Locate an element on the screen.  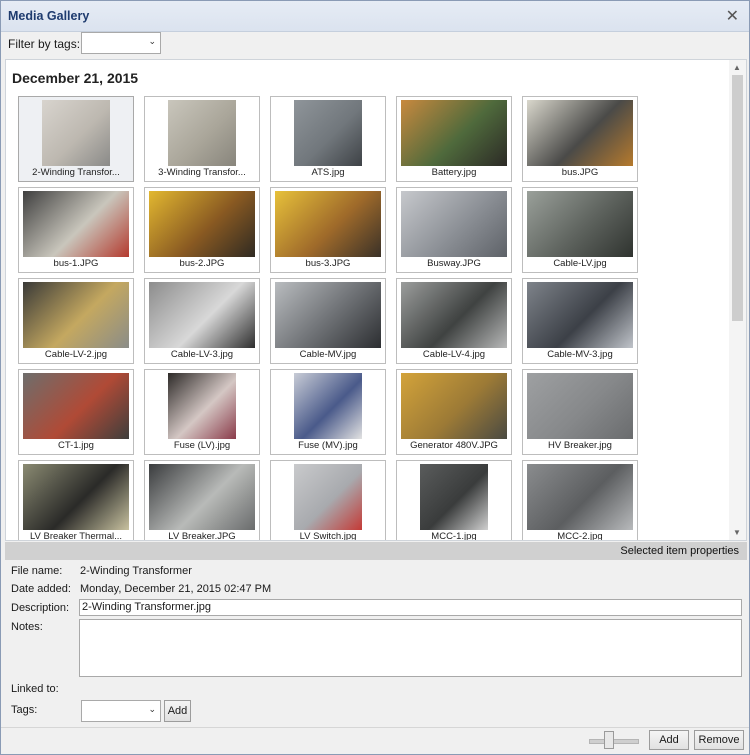
gallery-item: Fuse (MV).jpg is located at coordinates (328, 412).